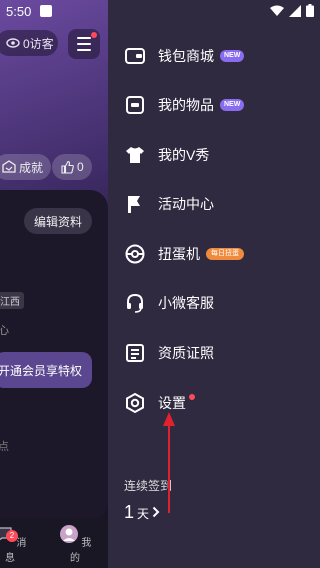 The height and width of the screenshot is (568, 320). I want to click on status-time: 5:50, so click(19, 11).